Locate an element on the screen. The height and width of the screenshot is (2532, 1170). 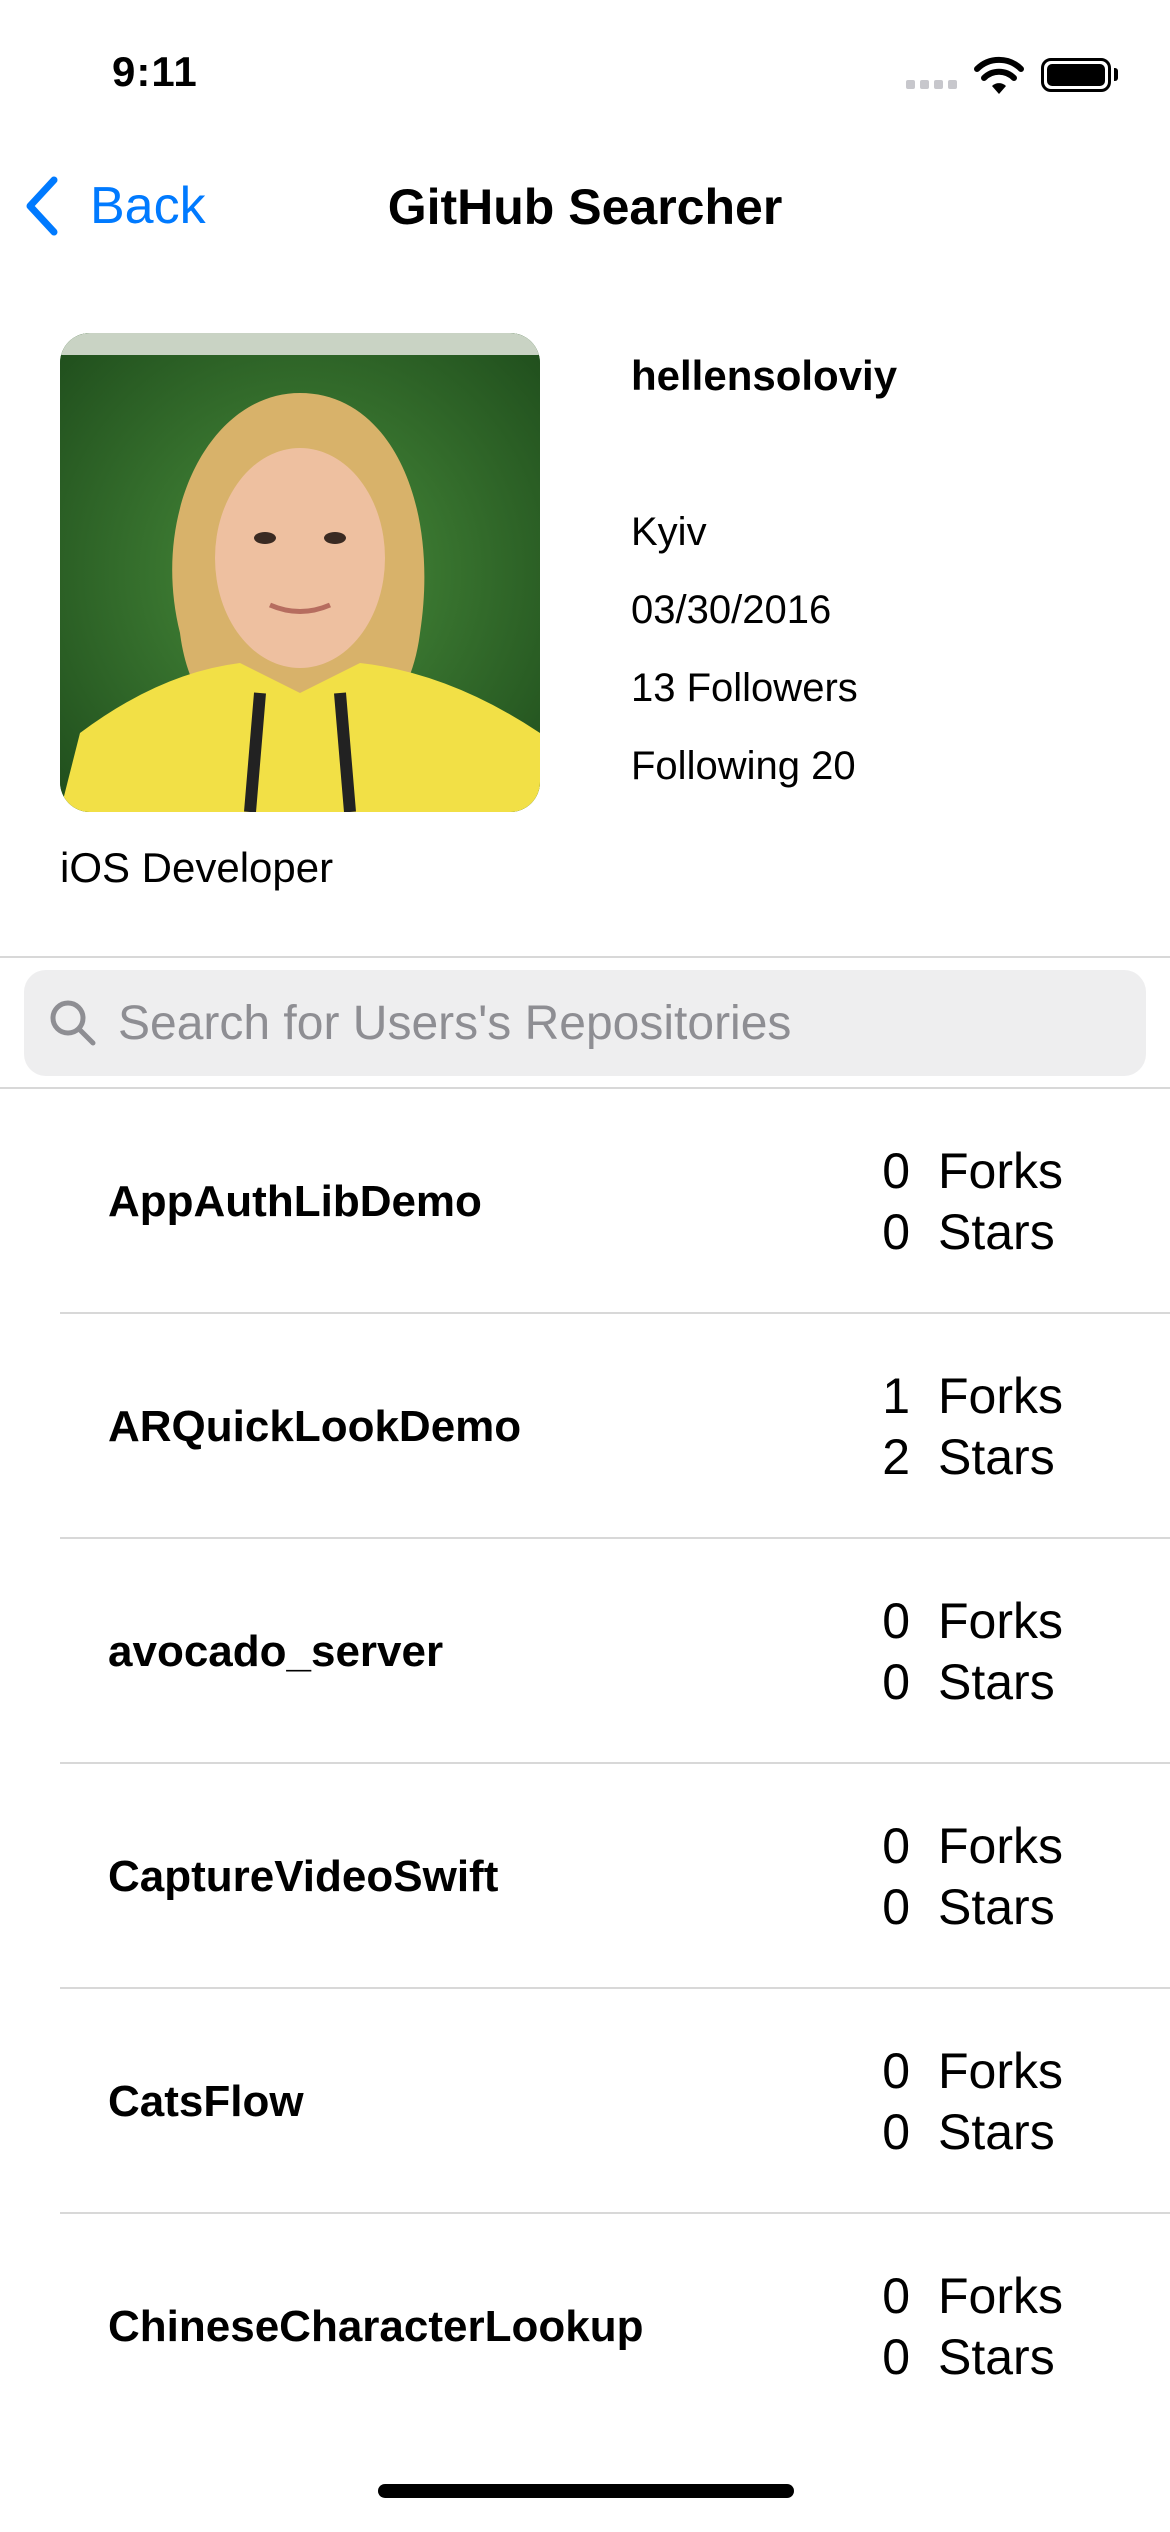
join-date: 03/30/2016 is located at coordinates (731, 610).